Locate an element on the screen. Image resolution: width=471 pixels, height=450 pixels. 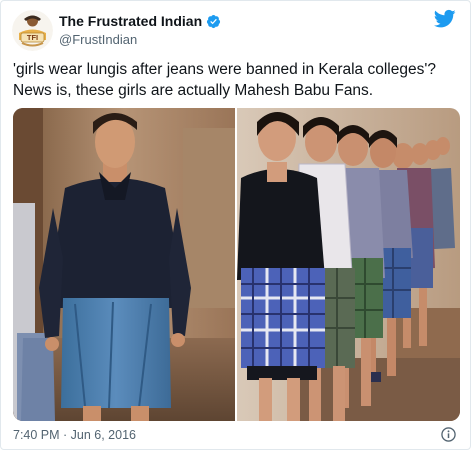
verified-badge-icon is located at coordinates (214, 21).